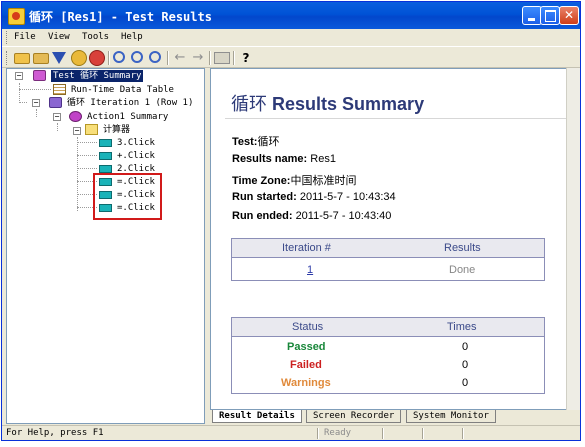 The image size is (585, 447). What do you see at coordinates (8, 58) in the screenshot?
I see `toolbar-grip` at bounding box center [8, 58].